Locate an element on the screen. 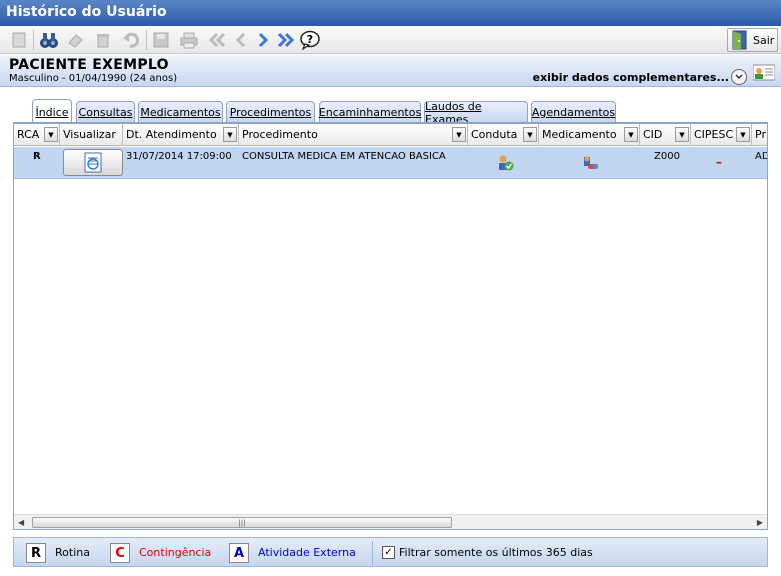  help-icon: ? is located at coordinates (310, 40).